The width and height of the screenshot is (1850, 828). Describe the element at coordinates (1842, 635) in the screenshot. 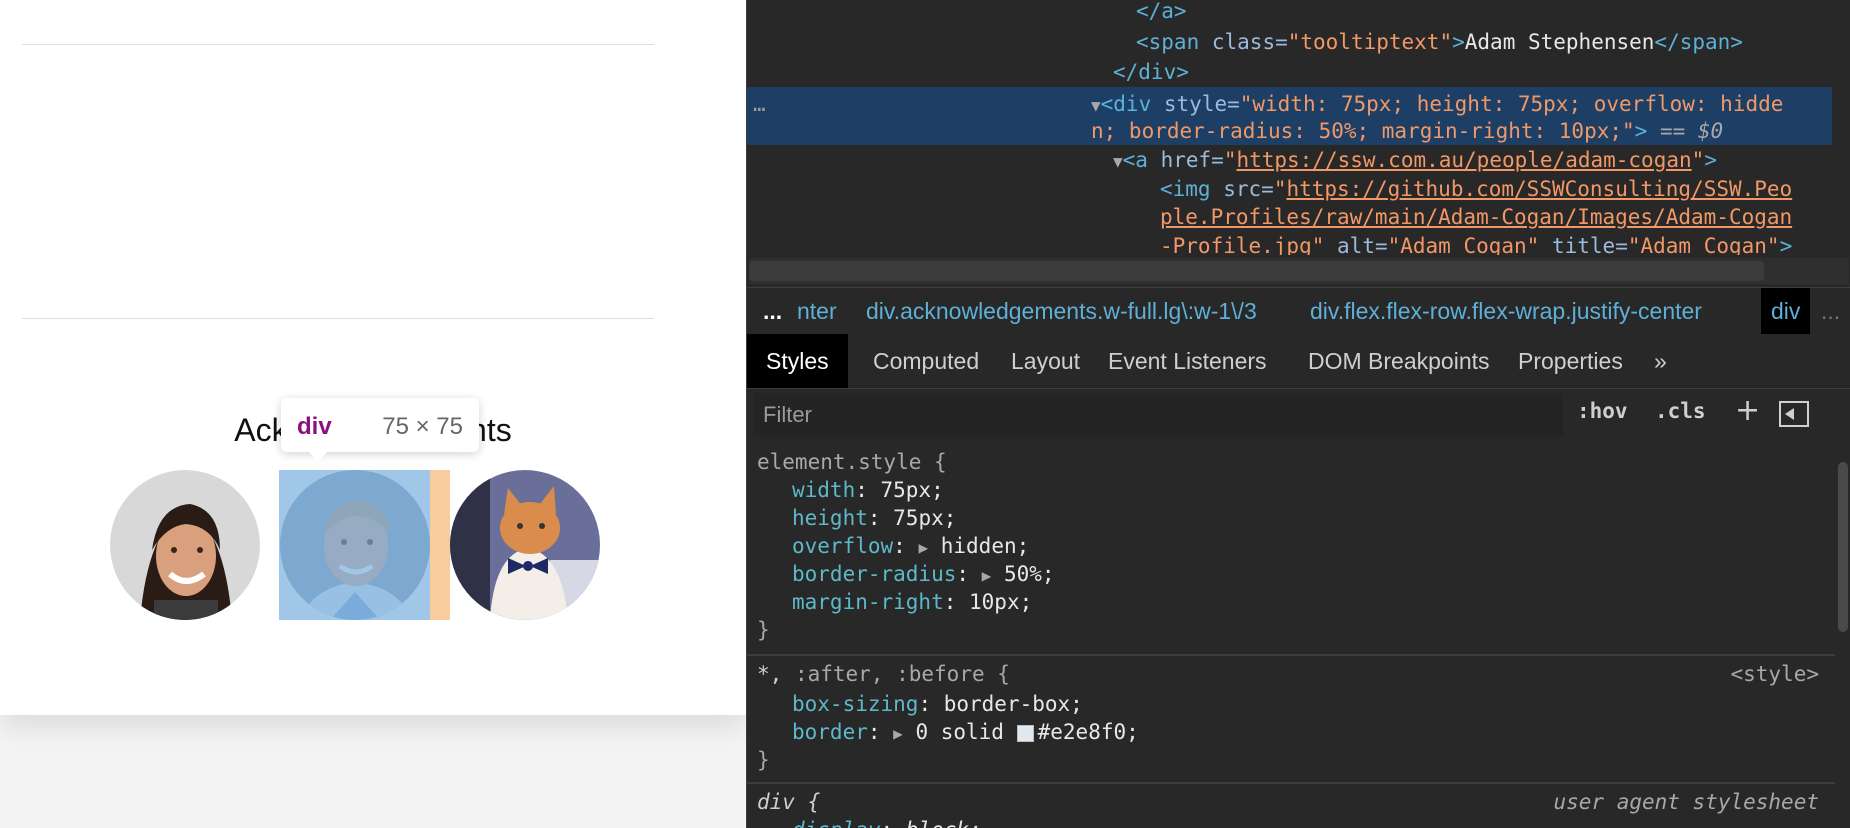

I see `styles-vertical-scrollbar` at that location.